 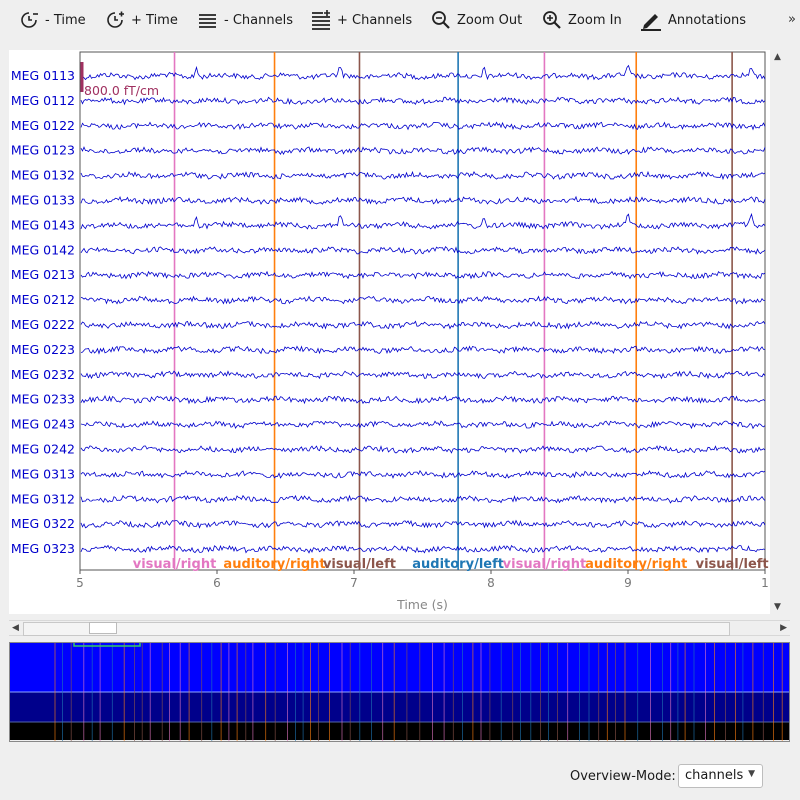 I want to click on overview-plot, so click(x=399, y=691).